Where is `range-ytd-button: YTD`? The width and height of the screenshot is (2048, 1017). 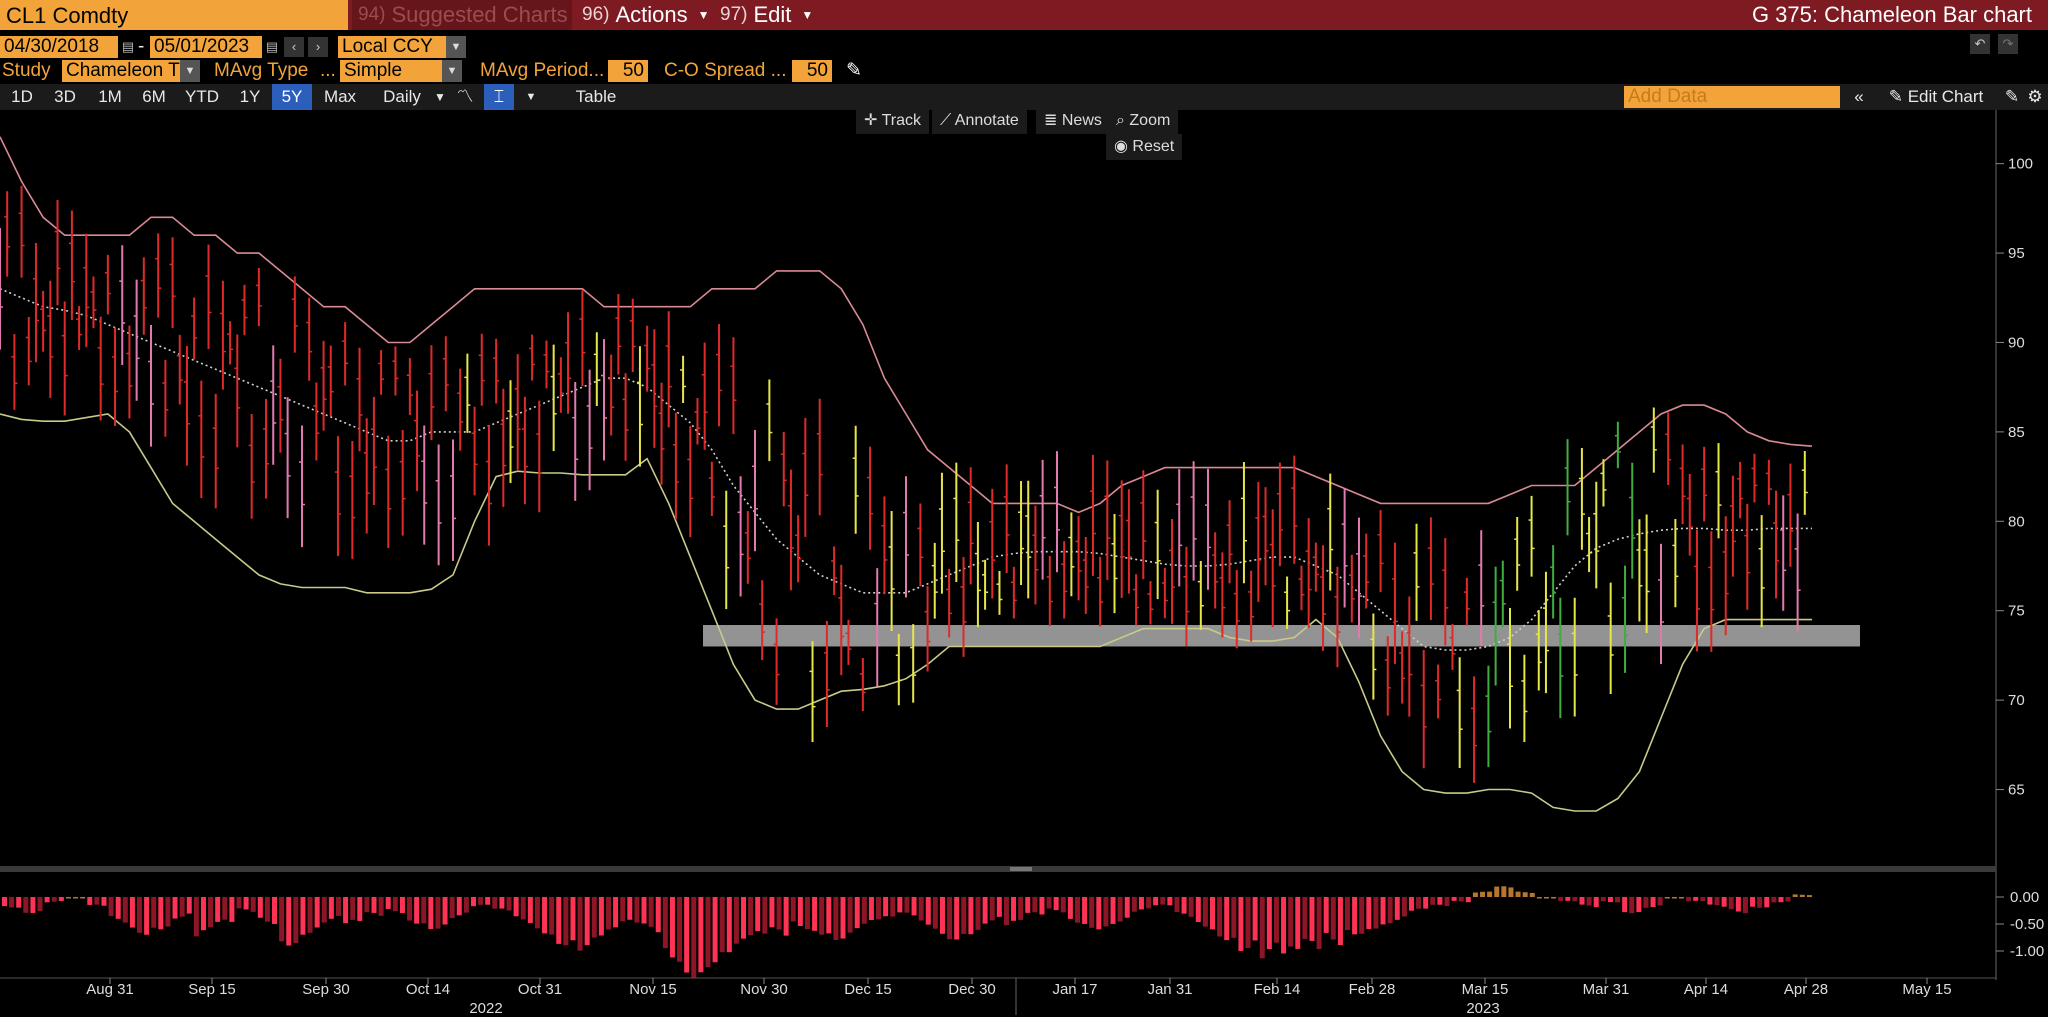
range-ytd-button: YTD is located at coordinates (202, 97).